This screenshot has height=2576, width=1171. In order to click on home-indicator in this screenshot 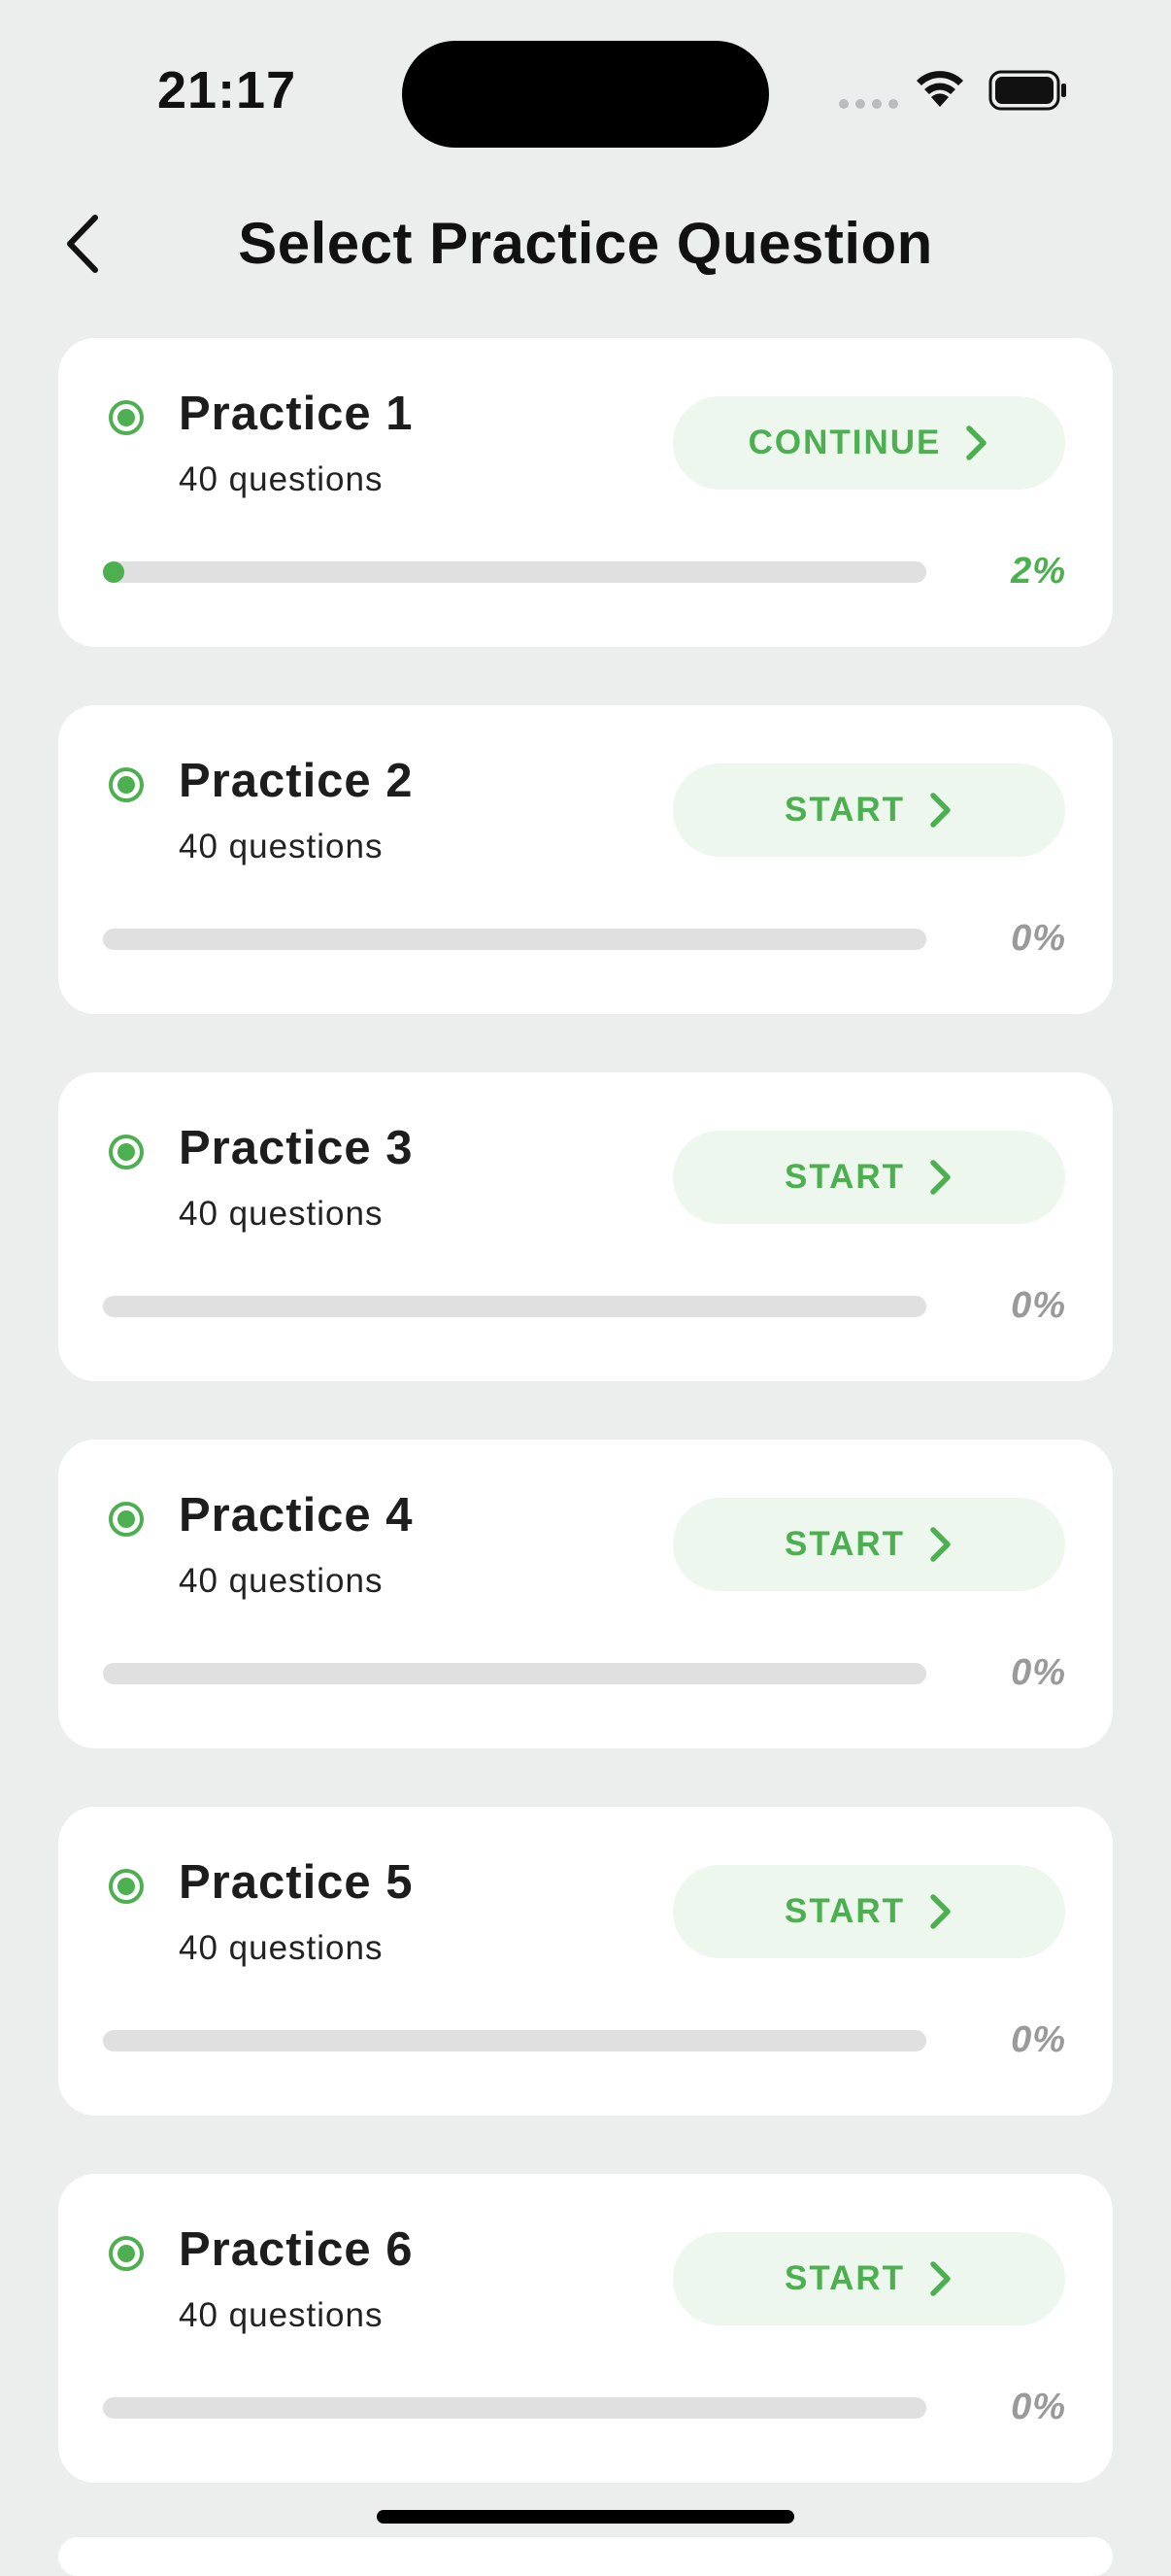, I will do `click(585, 2517)`.